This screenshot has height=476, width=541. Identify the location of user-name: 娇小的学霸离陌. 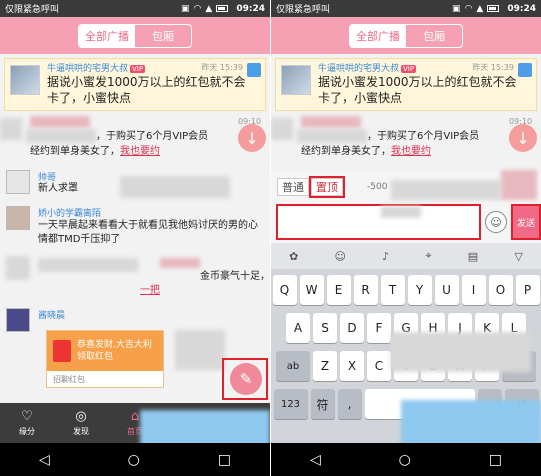
(69, 212).